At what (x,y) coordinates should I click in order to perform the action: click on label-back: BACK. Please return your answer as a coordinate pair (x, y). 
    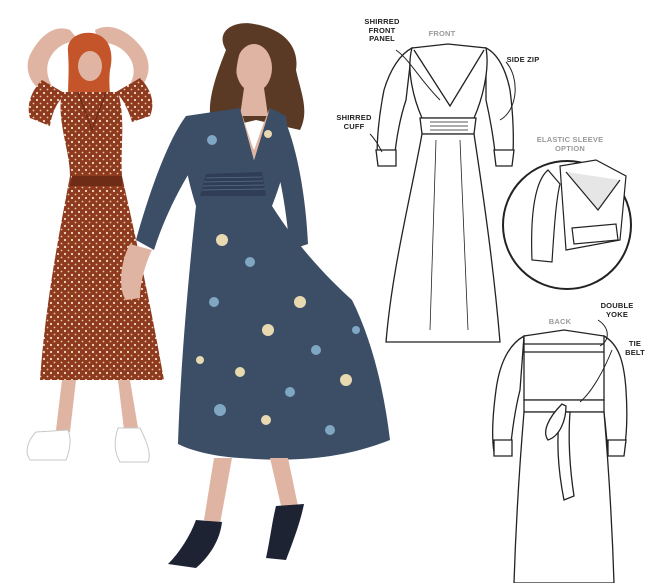
    Looking at the image, I should click on (560, 321).